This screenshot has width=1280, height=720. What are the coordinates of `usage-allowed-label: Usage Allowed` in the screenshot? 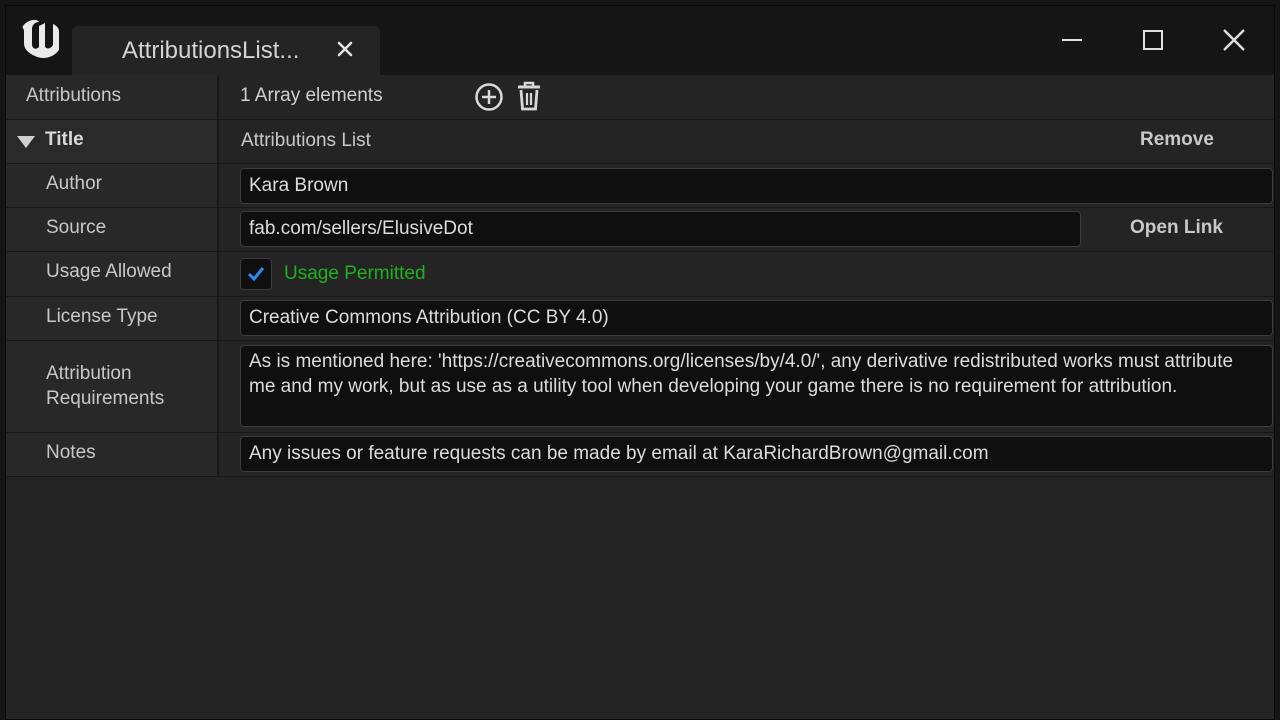 It's located at (109, 271).